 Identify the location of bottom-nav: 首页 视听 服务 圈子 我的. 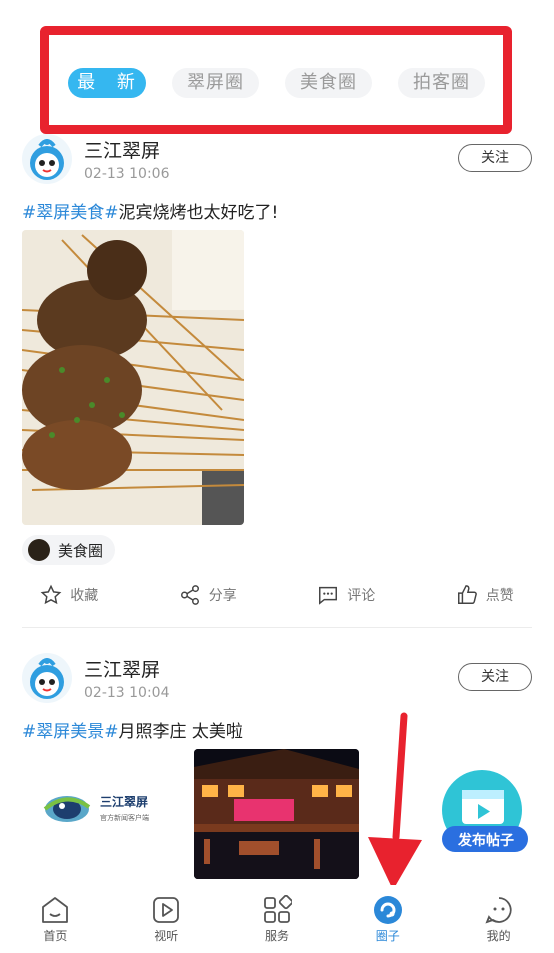
(277, 919).